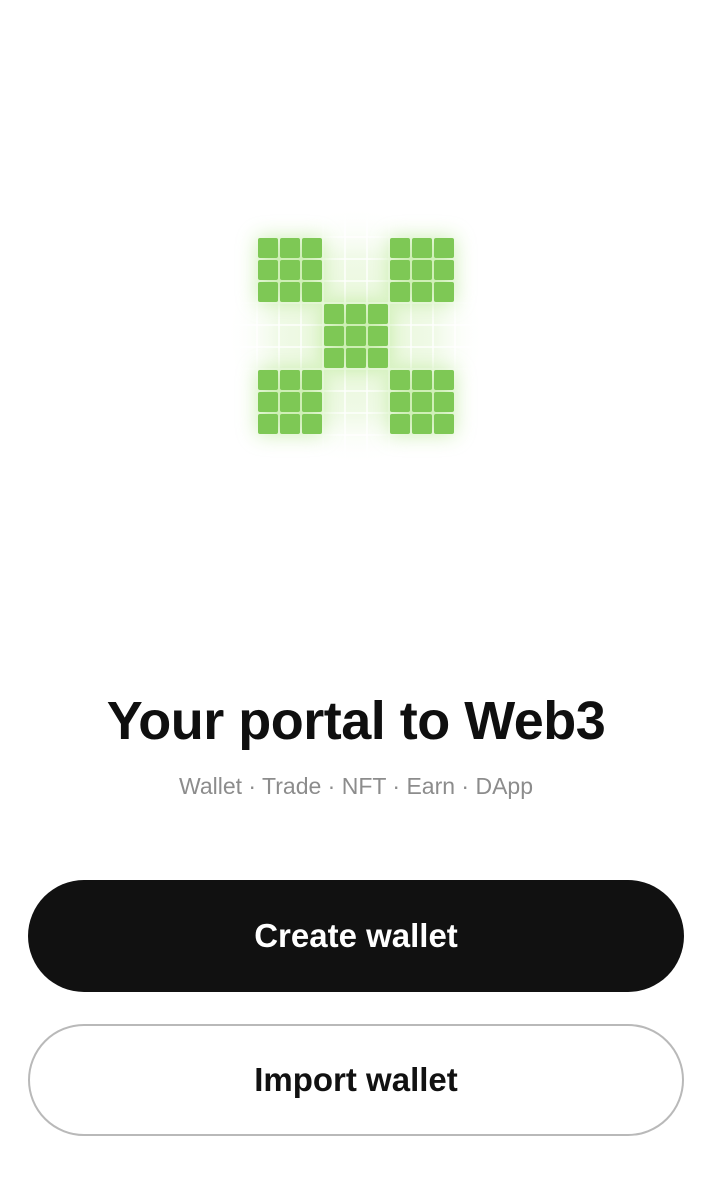  I want to click on page-title: Your portal to Web3, so click(356, 721).